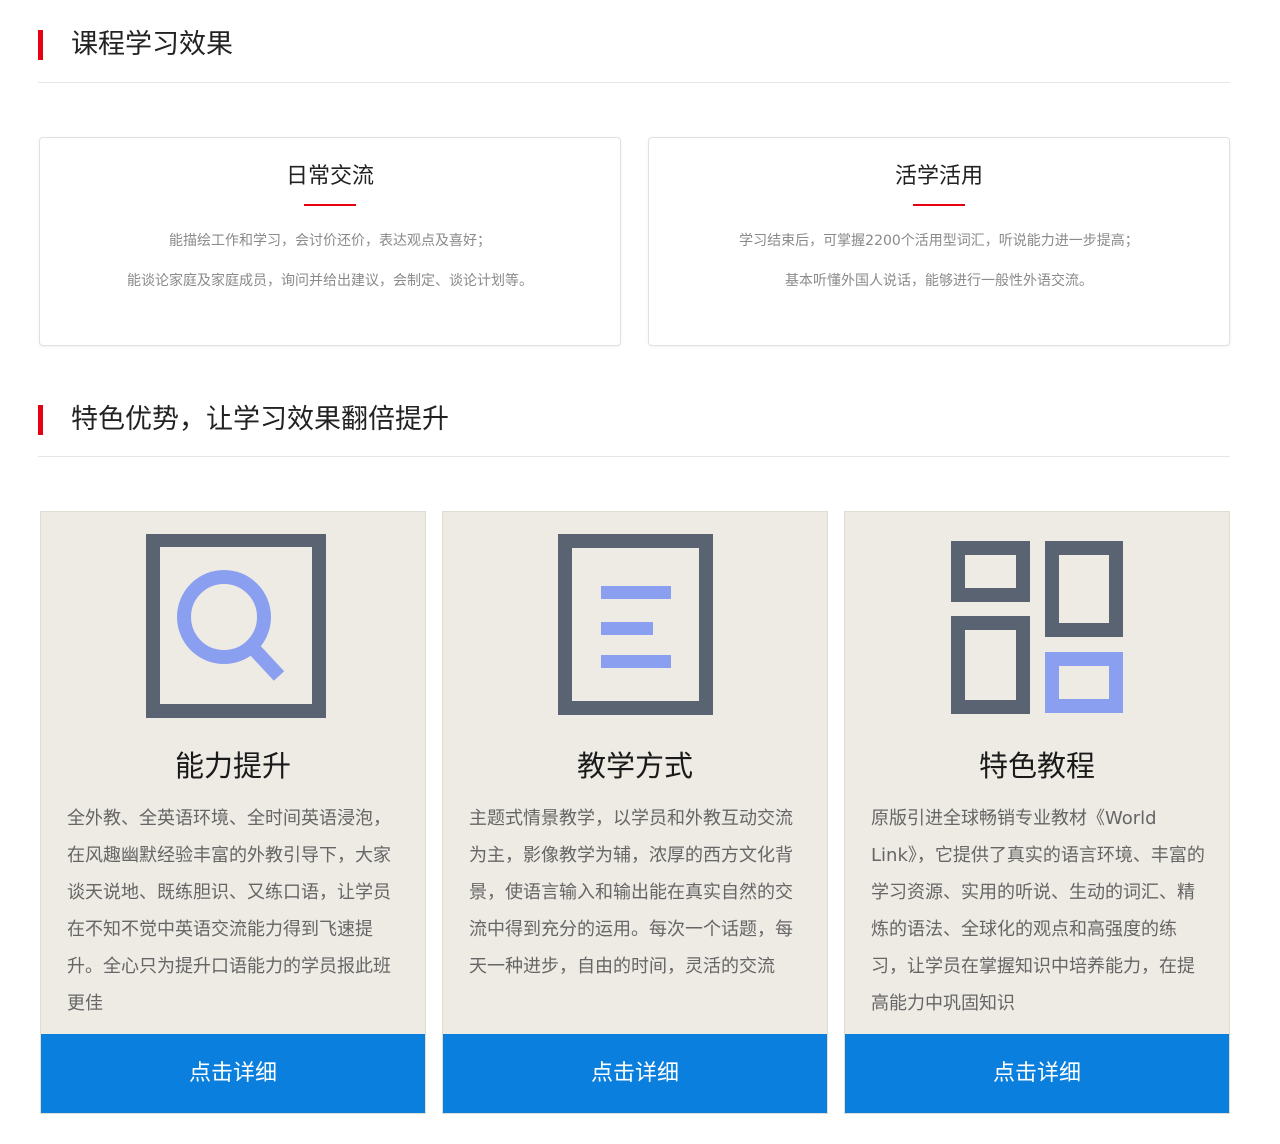 The image size is (1280, 1144). I want to click on feature-title: 特色教程, so click(1036, 766).